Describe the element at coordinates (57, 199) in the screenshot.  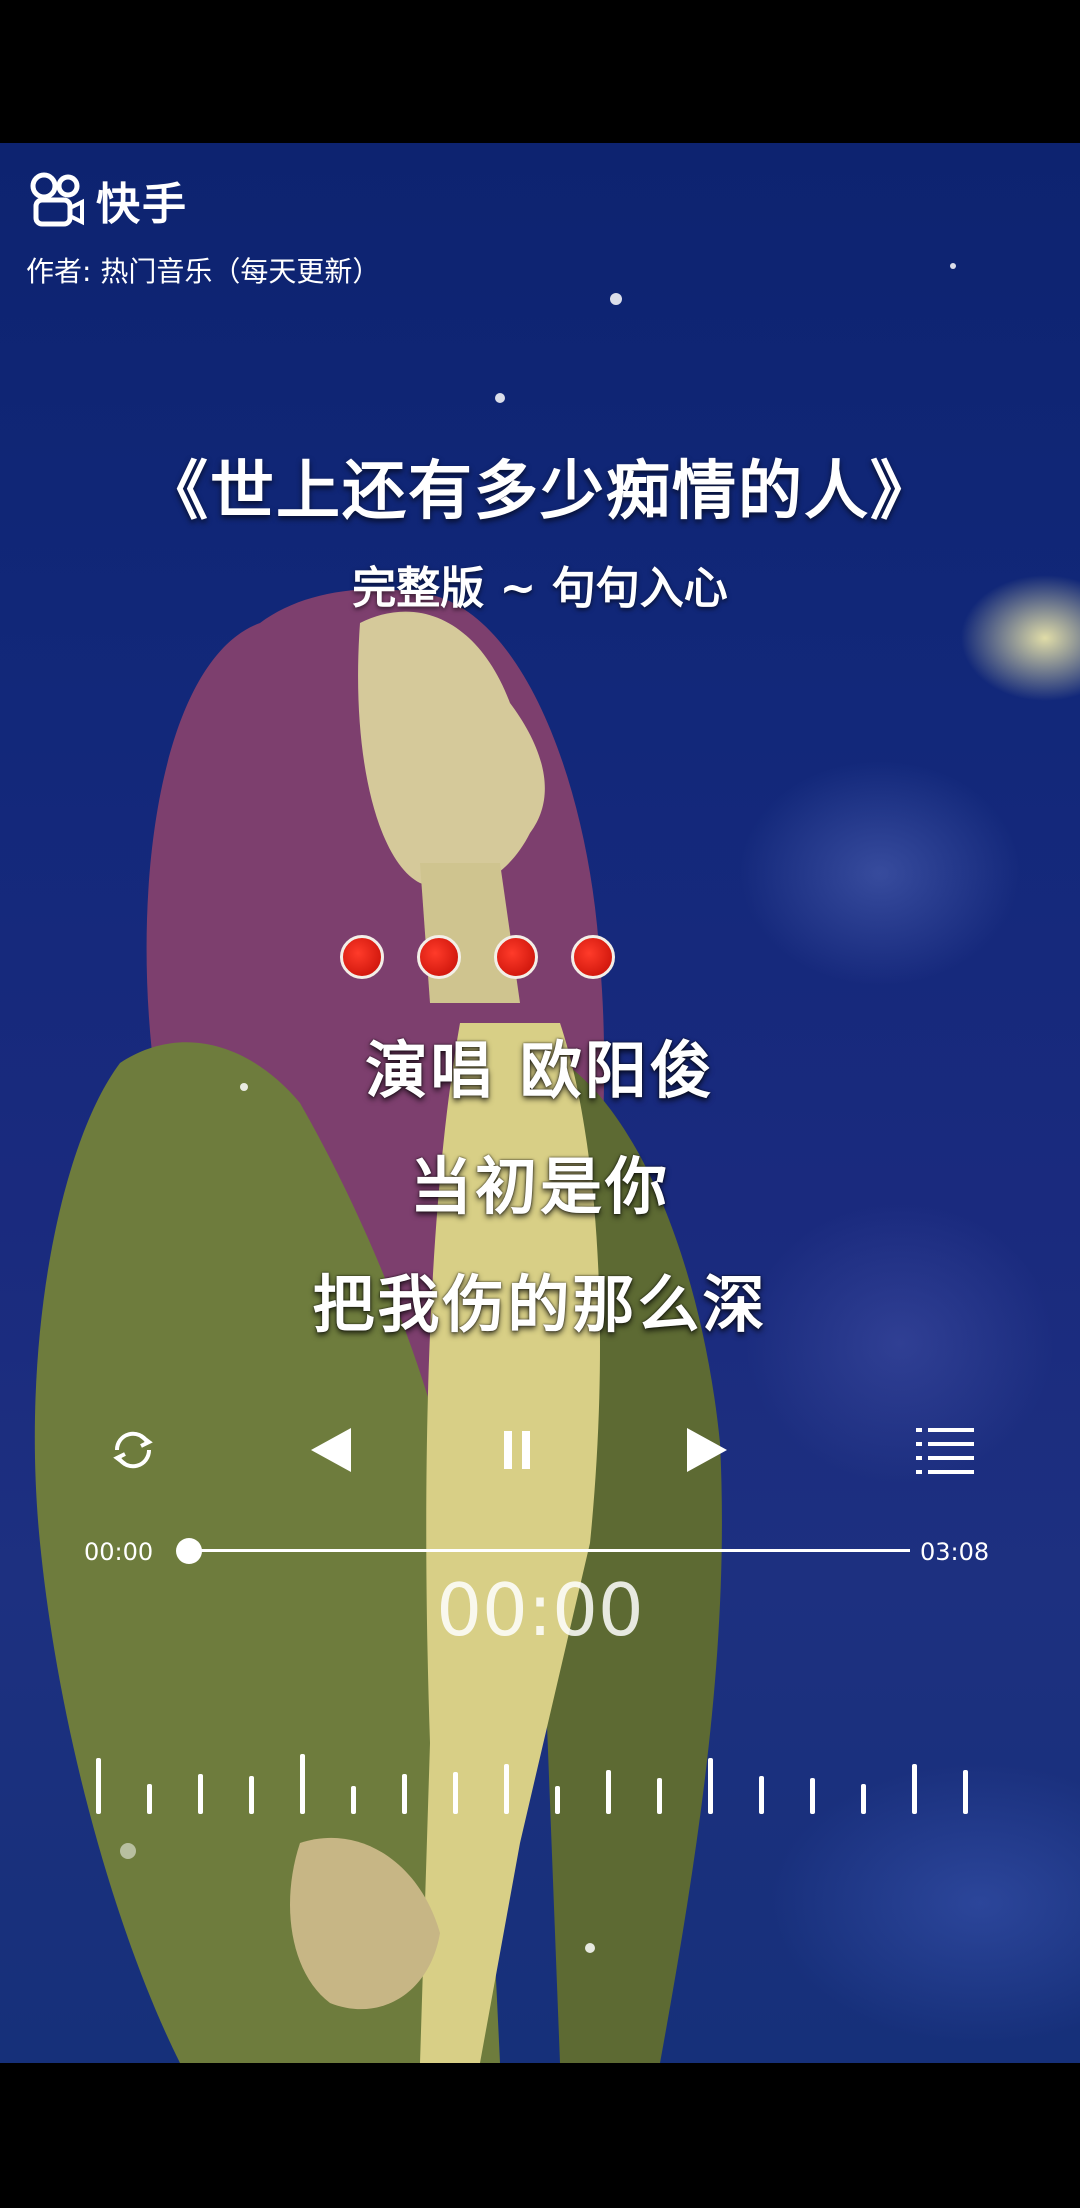
I see `kuaishou-logo-icon` at that location.